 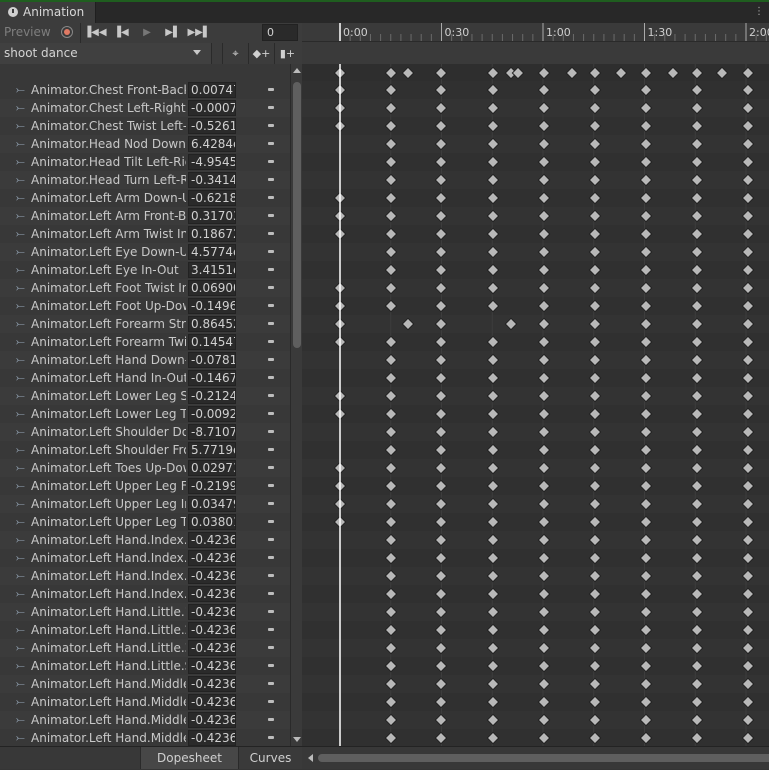 What do you see at coordinates (145, 720) in the screenshot?
I see `property-row: ⤚ Animator.Left Hand.Middle.3 -0.4236` at bounding box center [145, 720].